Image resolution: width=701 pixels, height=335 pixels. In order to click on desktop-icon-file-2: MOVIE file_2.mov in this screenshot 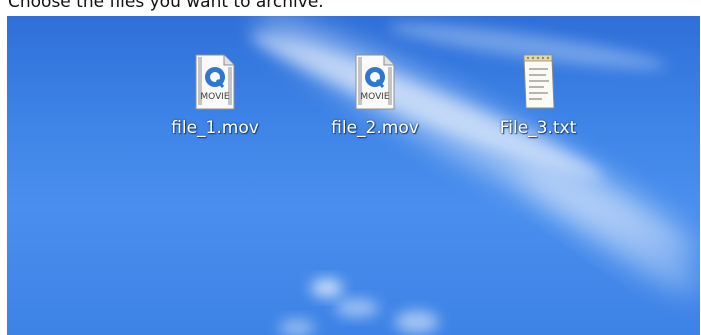, I will do `click(375, 96)`.